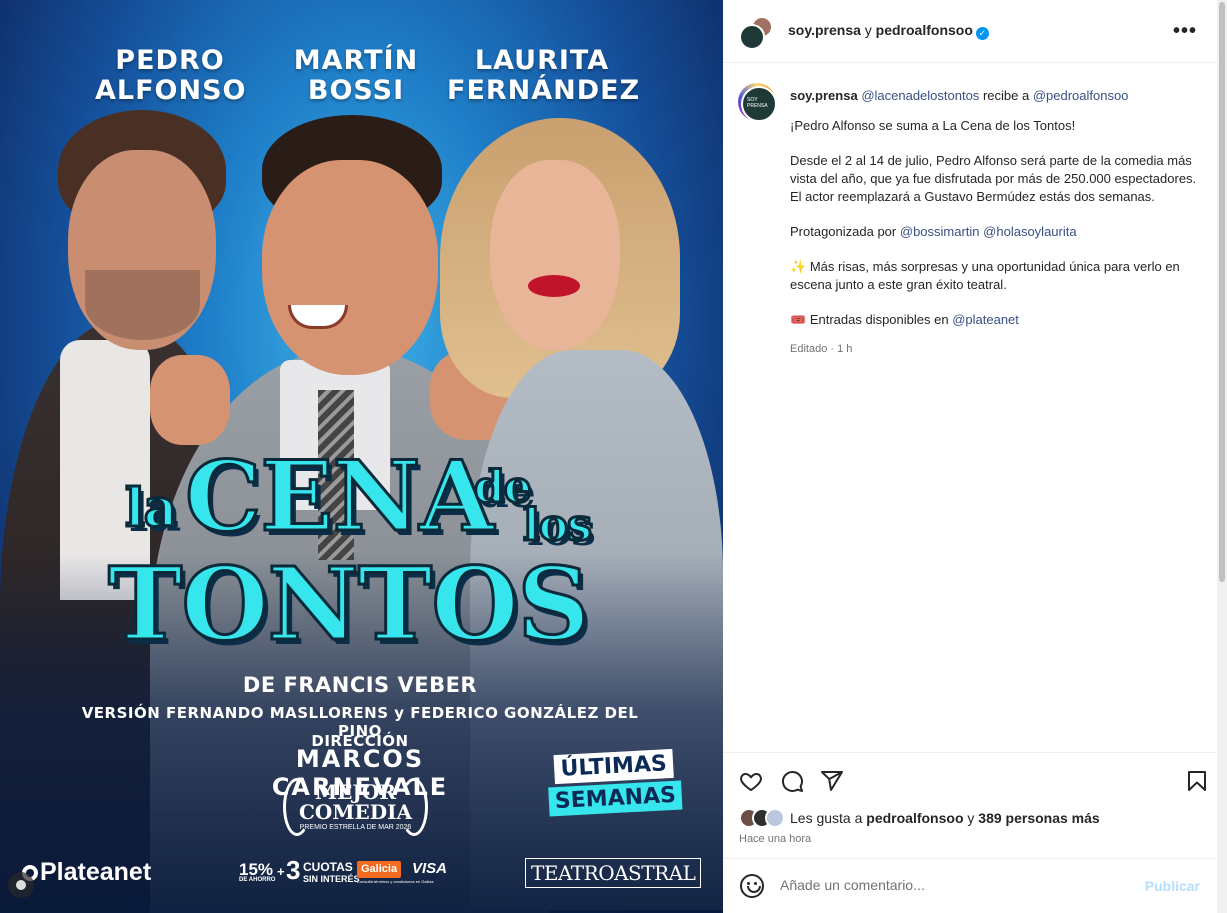  I want to click on verified-icon: ✓, so click(982, 33).